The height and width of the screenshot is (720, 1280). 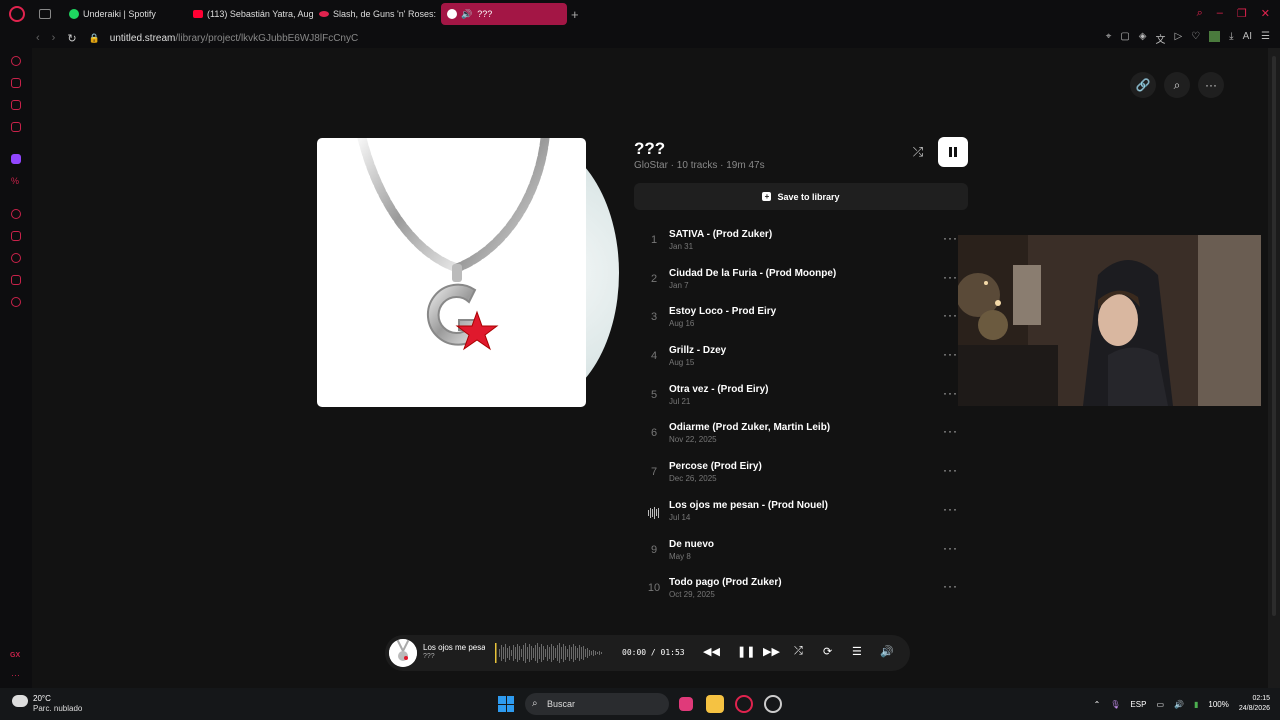 What do you see at coordinates (1109, 38) in the screenshot?
I see `pin-icon: ⌖` at bounding box center [1109, 38].